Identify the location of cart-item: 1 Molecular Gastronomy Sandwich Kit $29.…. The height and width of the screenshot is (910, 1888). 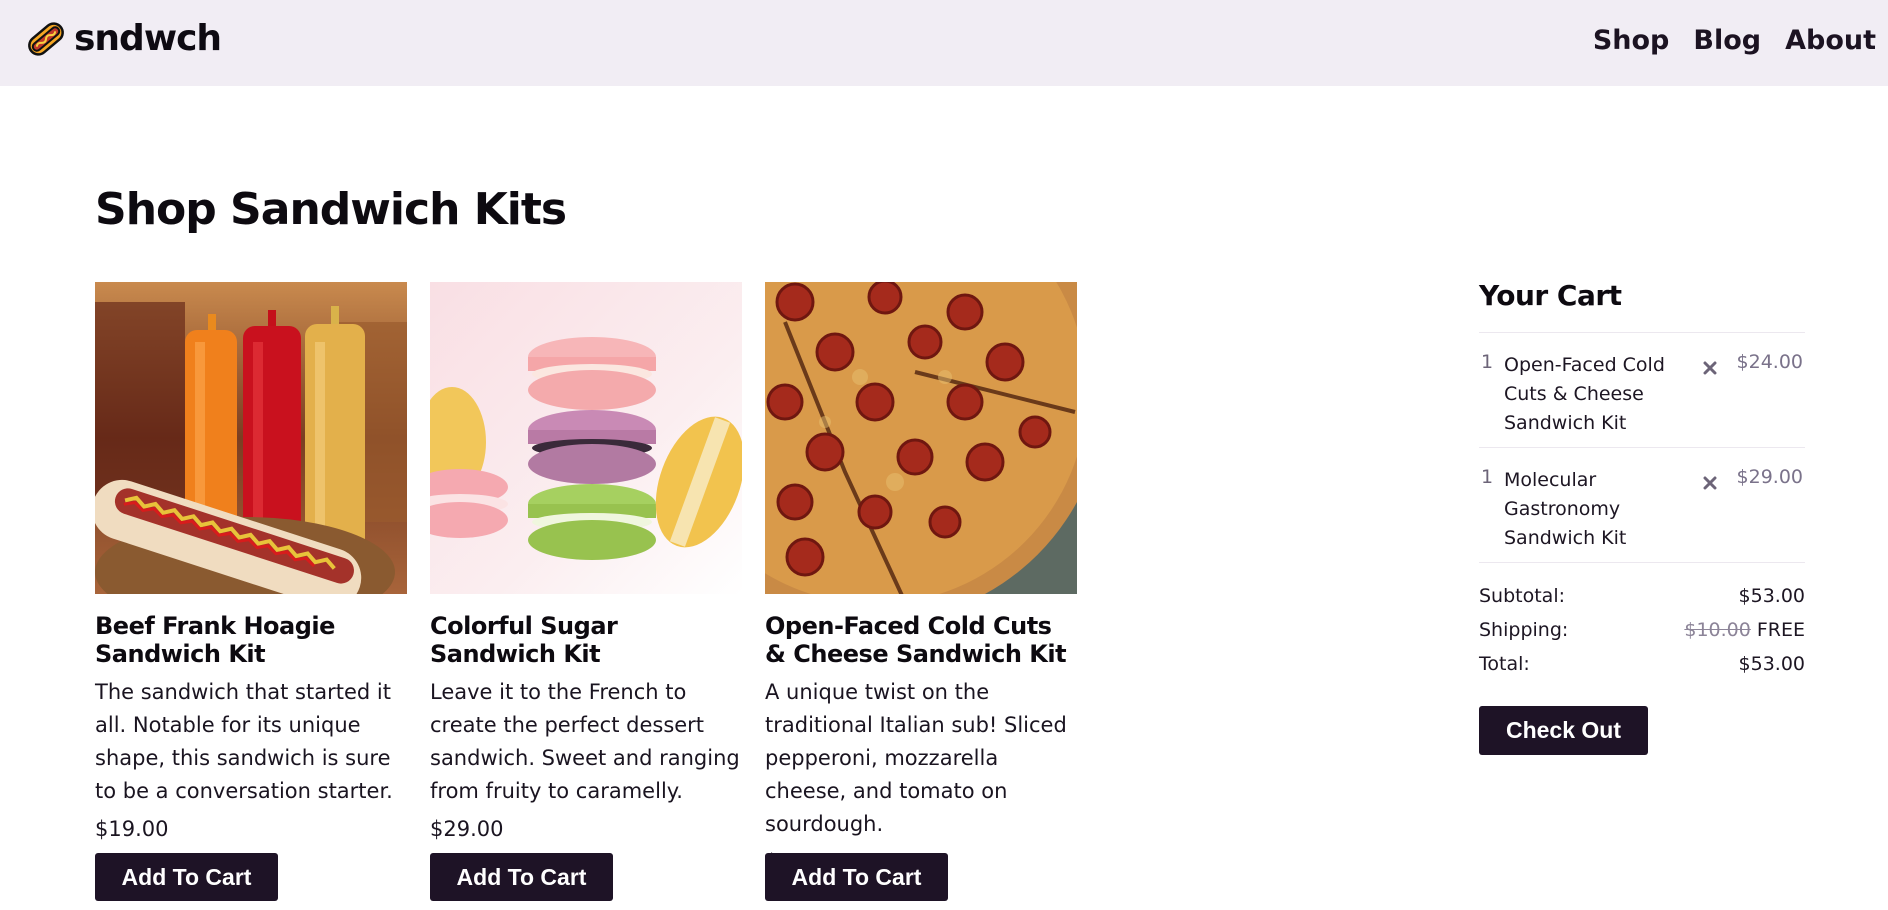
(1642, 505).